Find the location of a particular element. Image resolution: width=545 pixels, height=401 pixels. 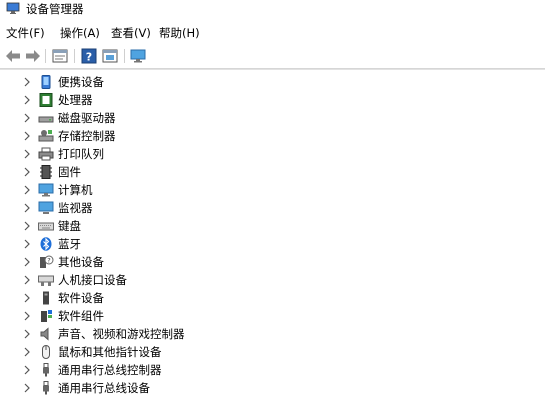

help-icon: ? is located at coordinates (89, 56).